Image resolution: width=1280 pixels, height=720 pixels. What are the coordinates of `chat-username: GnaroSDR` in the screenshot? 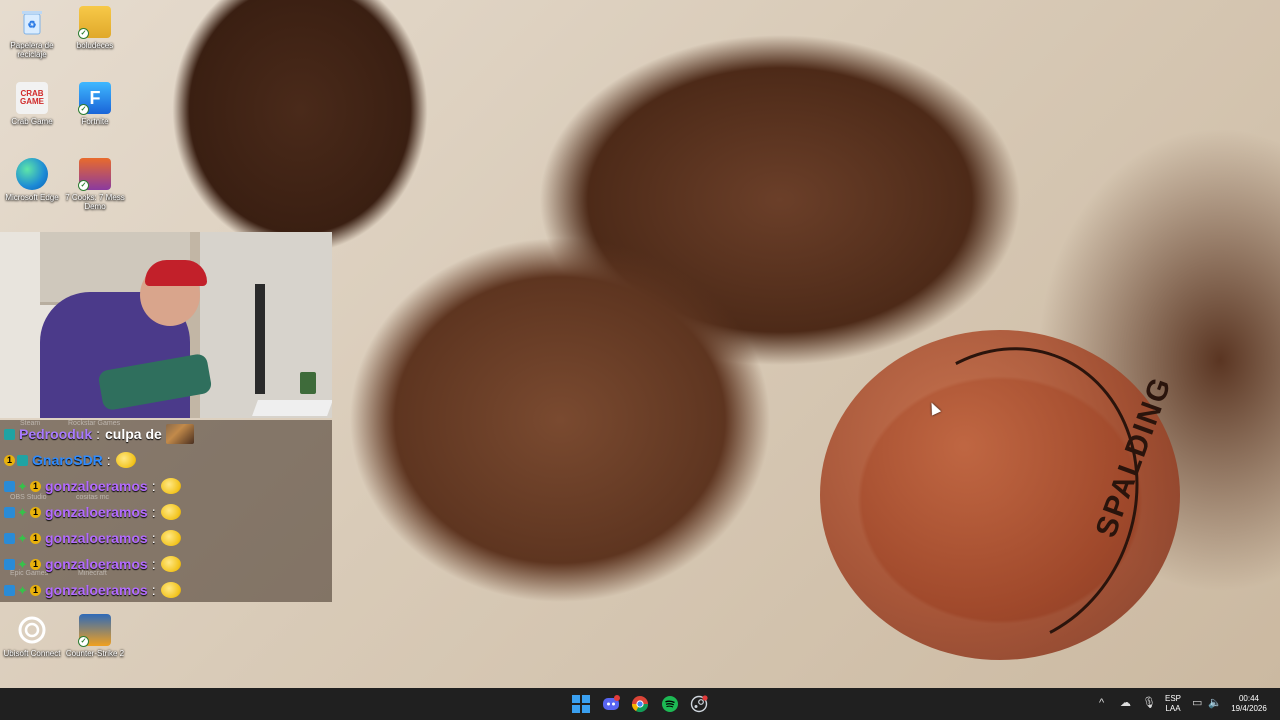 It's located at (67, 460).